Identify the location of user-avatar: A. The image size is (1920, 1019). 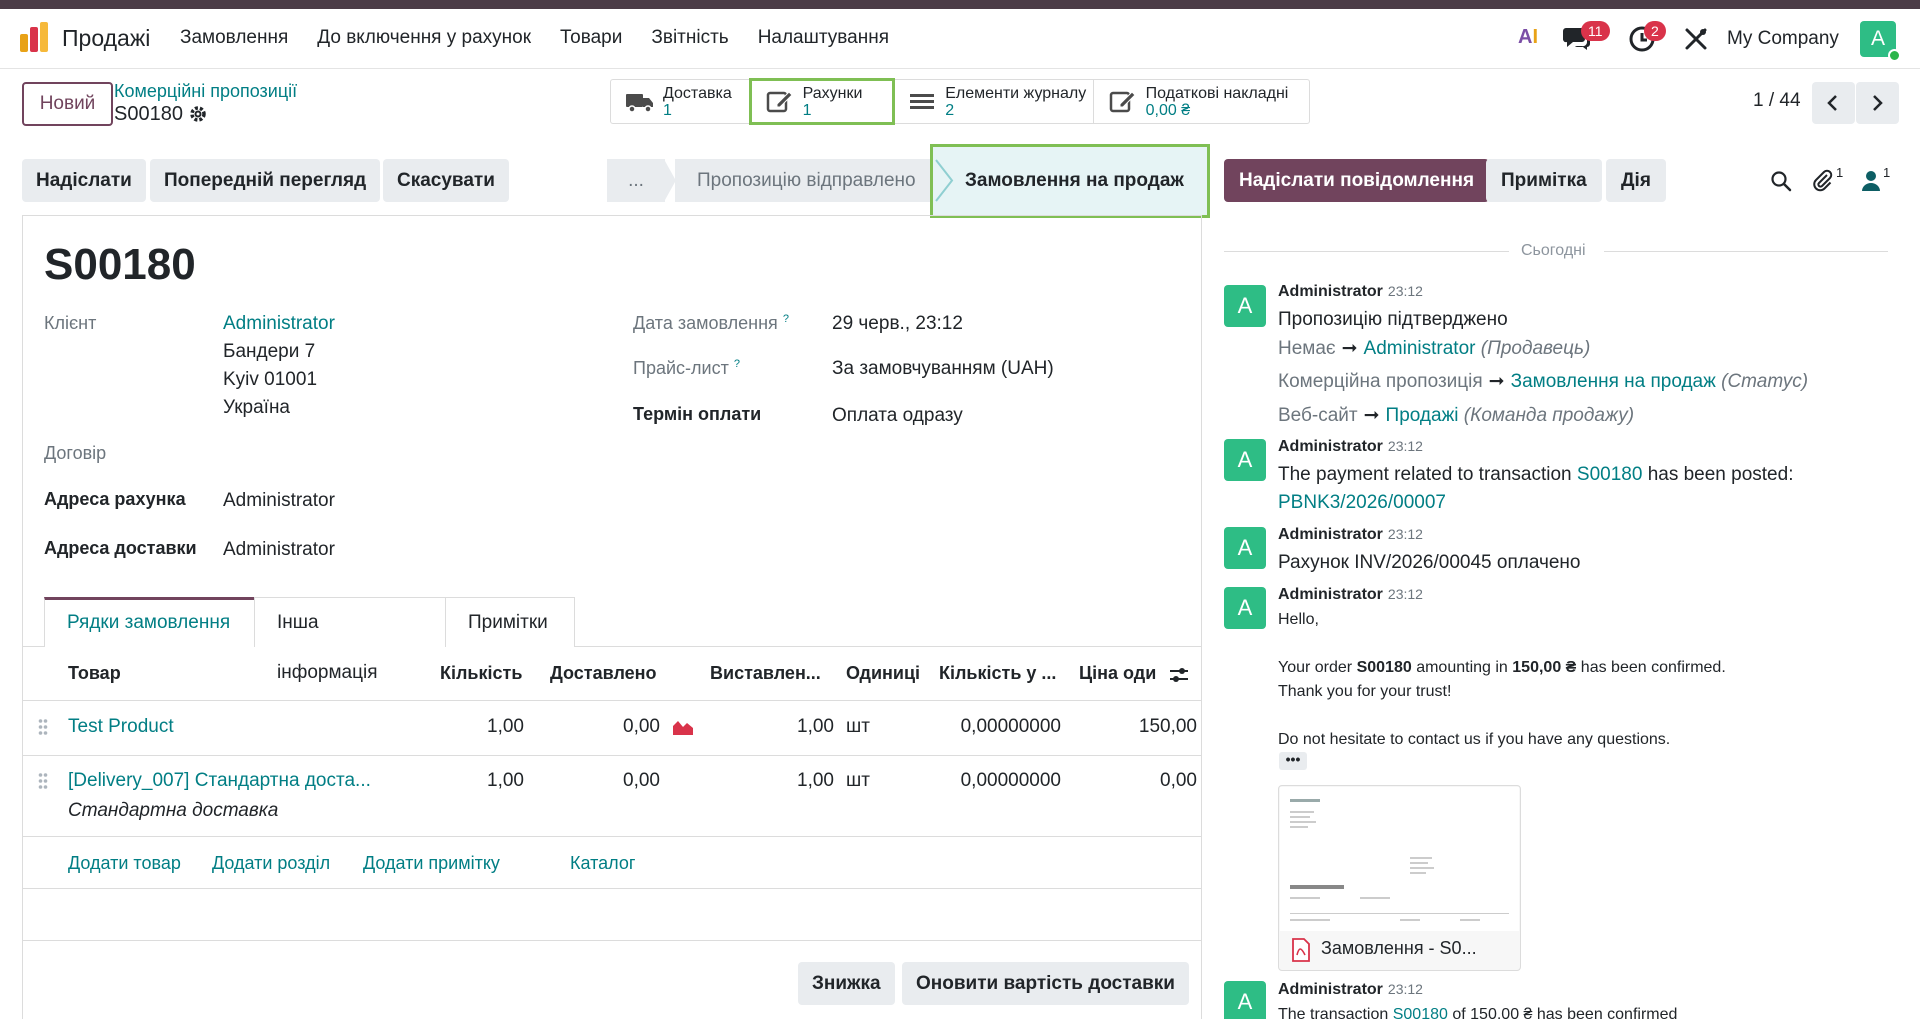
(1880, 41).